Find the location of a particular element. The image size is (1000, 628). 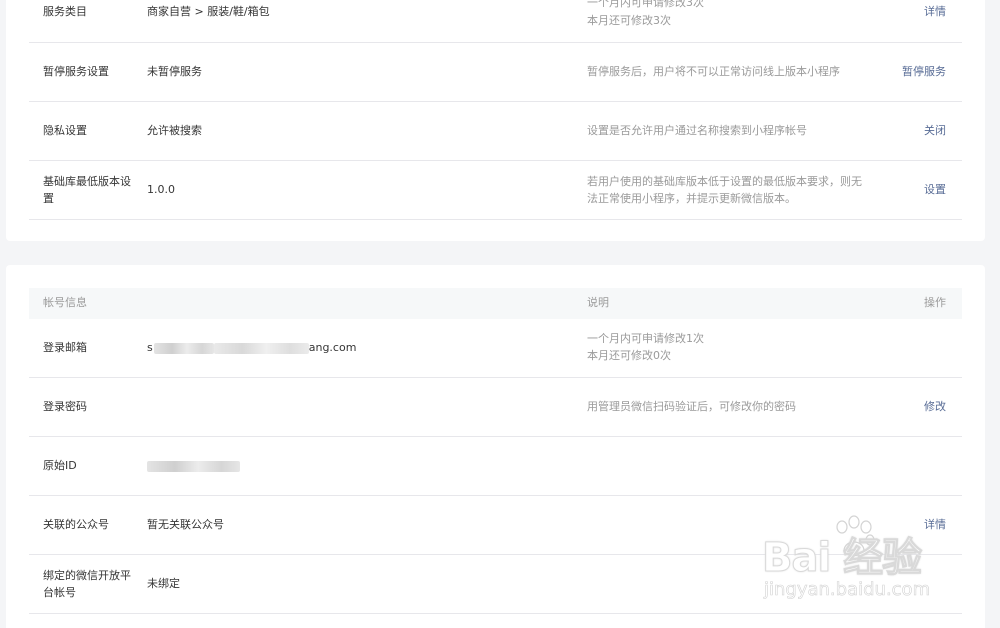

original-id-redaction-blur is located at coordinates (193, 466).